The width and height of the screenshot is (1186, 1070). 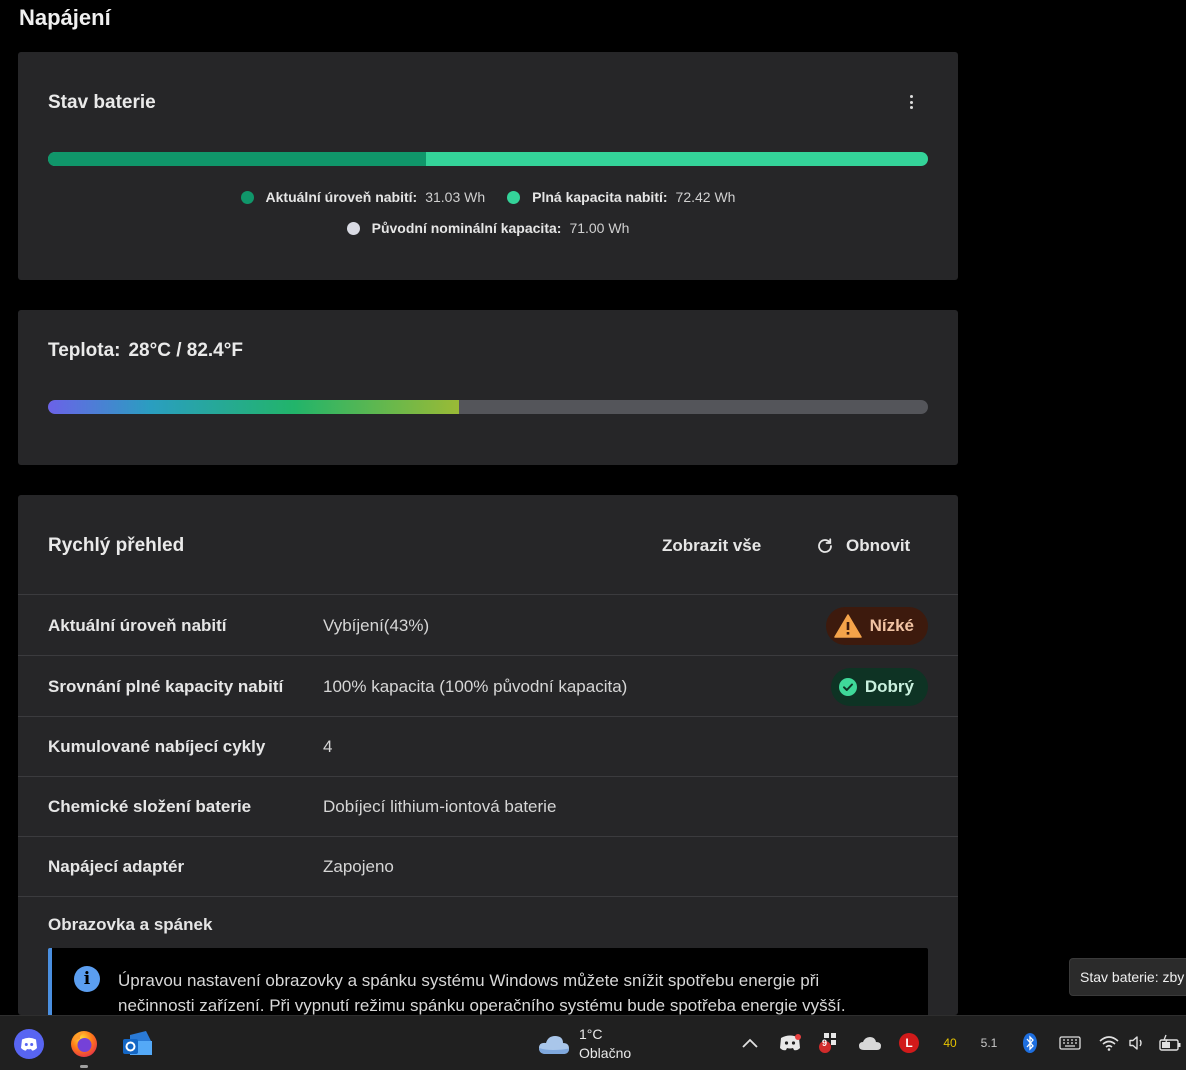 What do you see at coordinates (1170, 1043) in the screenshot?
I see `battery-icon` at bounding box center [1170, 1043].